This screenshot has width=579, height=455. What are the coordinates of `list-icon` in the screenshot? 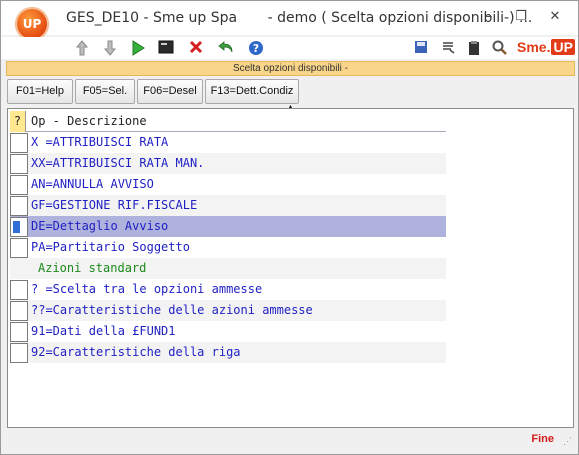 It's located at (448, 48).